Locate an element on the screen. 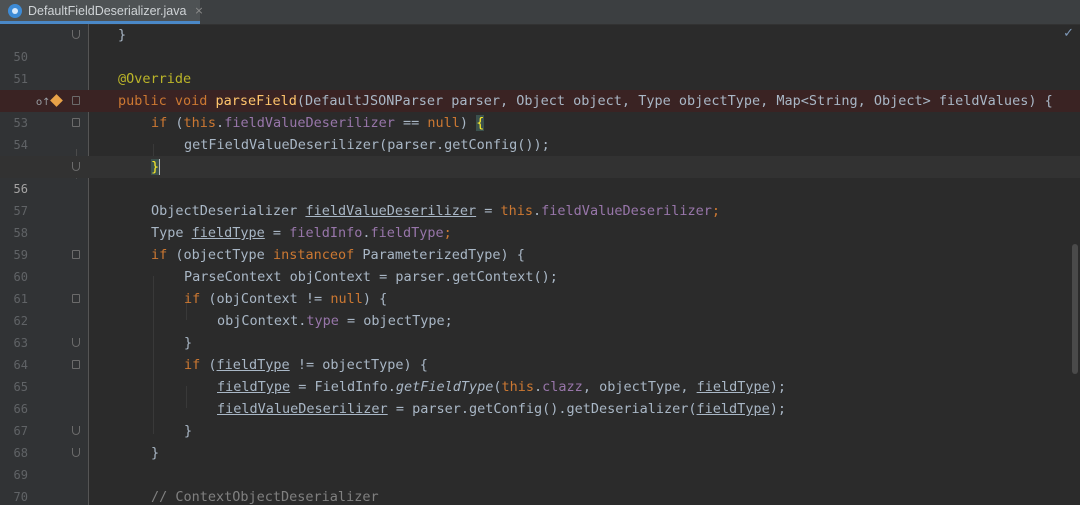  keyword: instanceof is located at coordinates (313, 255).